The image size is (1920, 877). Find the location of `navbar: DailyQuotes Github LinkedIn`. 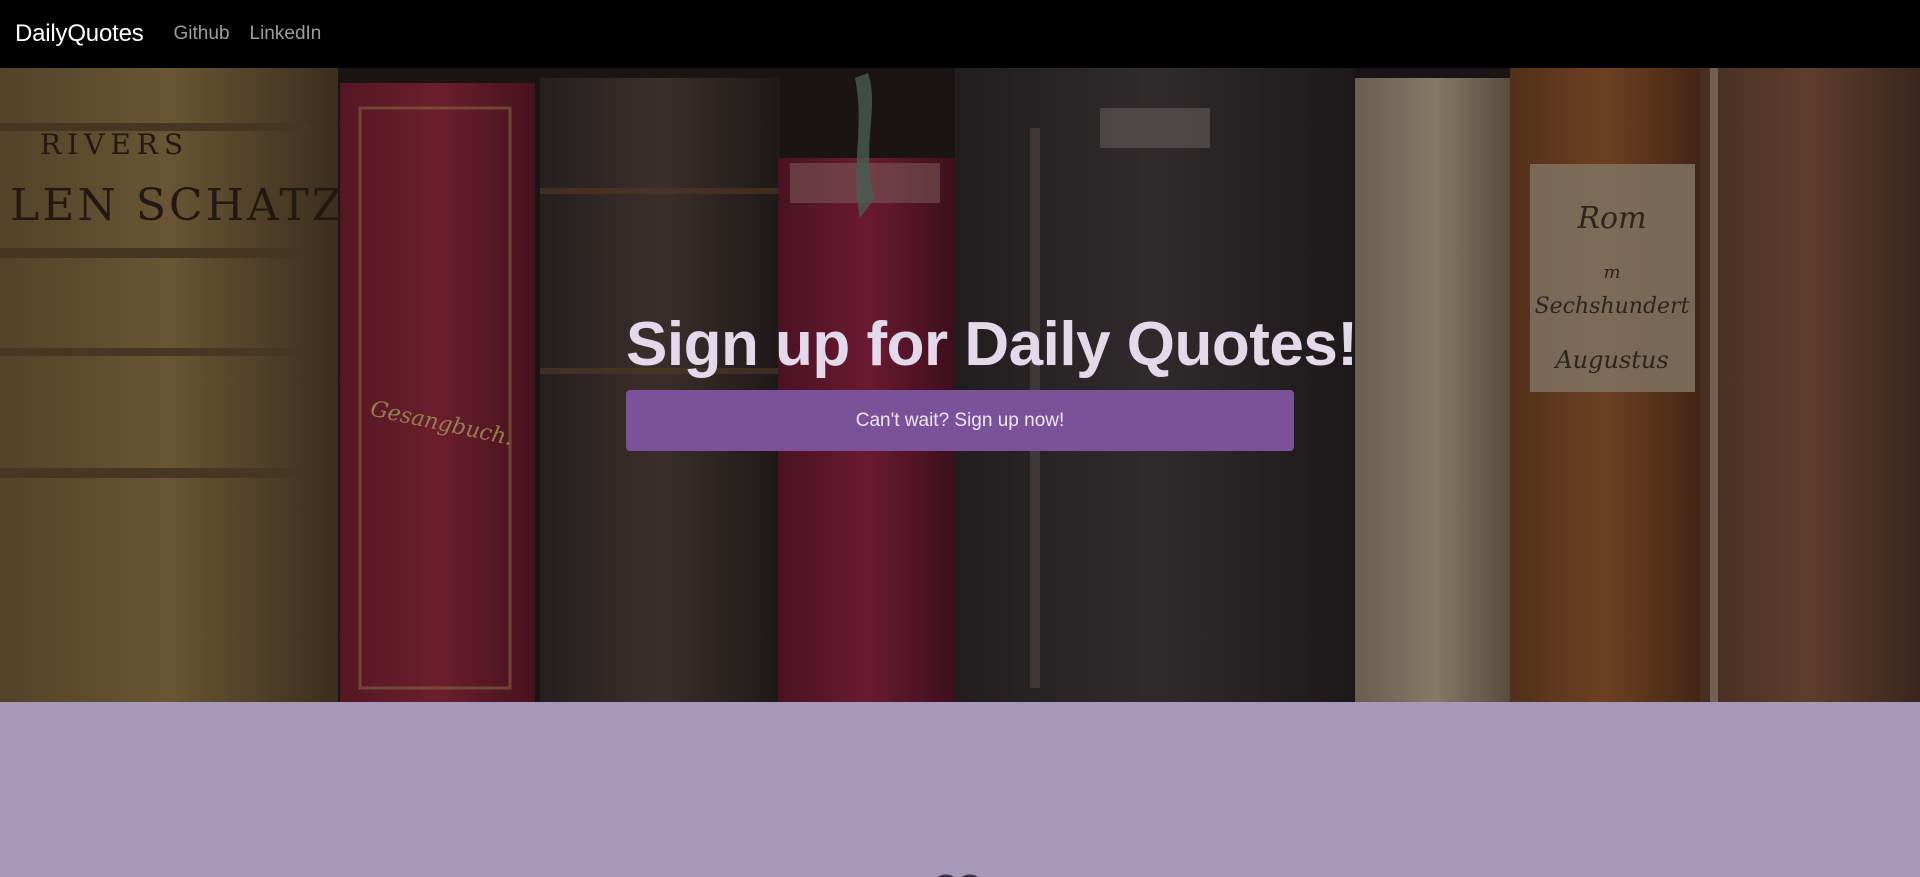

navbar: DailyQuotes Github LinkedIn is located at coordinates (960, 34).